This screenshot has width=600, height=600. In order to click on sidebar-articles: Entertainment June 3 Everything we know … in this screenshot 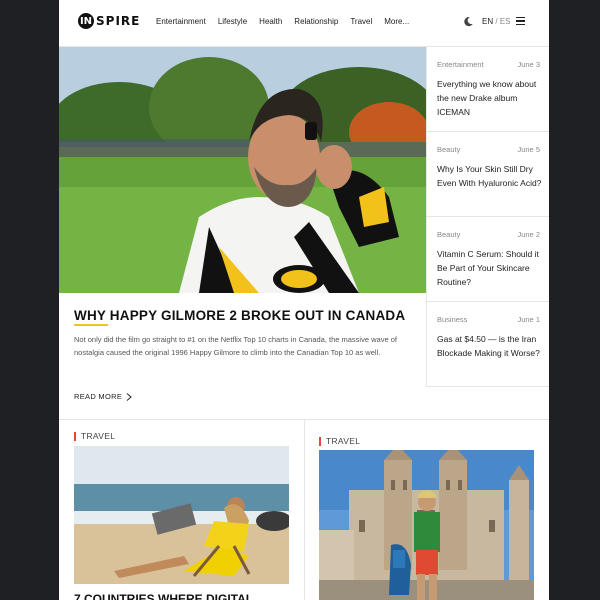, I will do `click(487, 217)`.